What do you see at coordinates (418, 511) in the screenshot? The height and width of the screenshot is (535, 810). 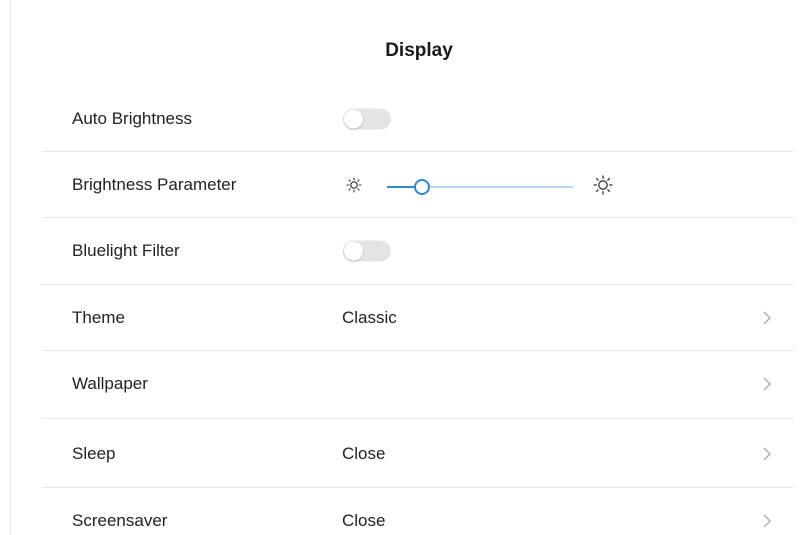 I see `row-screensaver: Screensaver Close` at bounding box center [418, 511].